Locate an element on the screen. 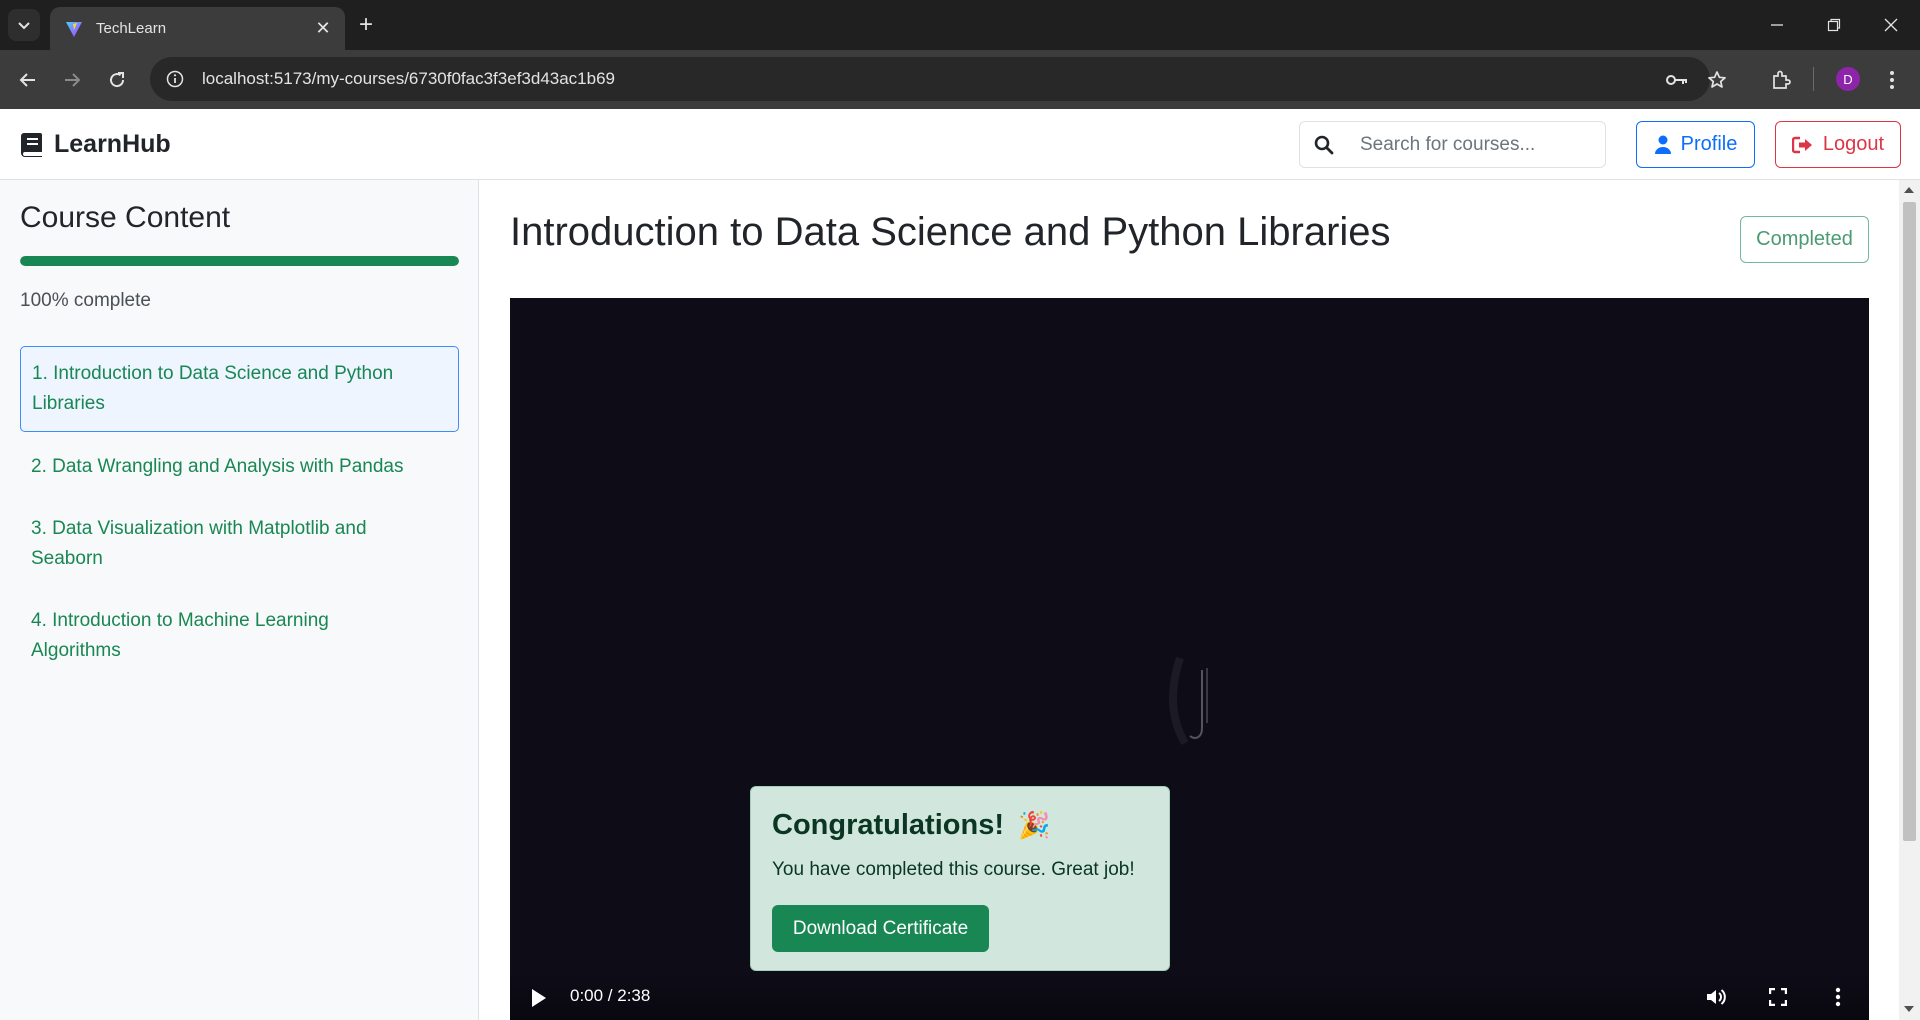  close-window-icon is located at coordinates (1891, 25).